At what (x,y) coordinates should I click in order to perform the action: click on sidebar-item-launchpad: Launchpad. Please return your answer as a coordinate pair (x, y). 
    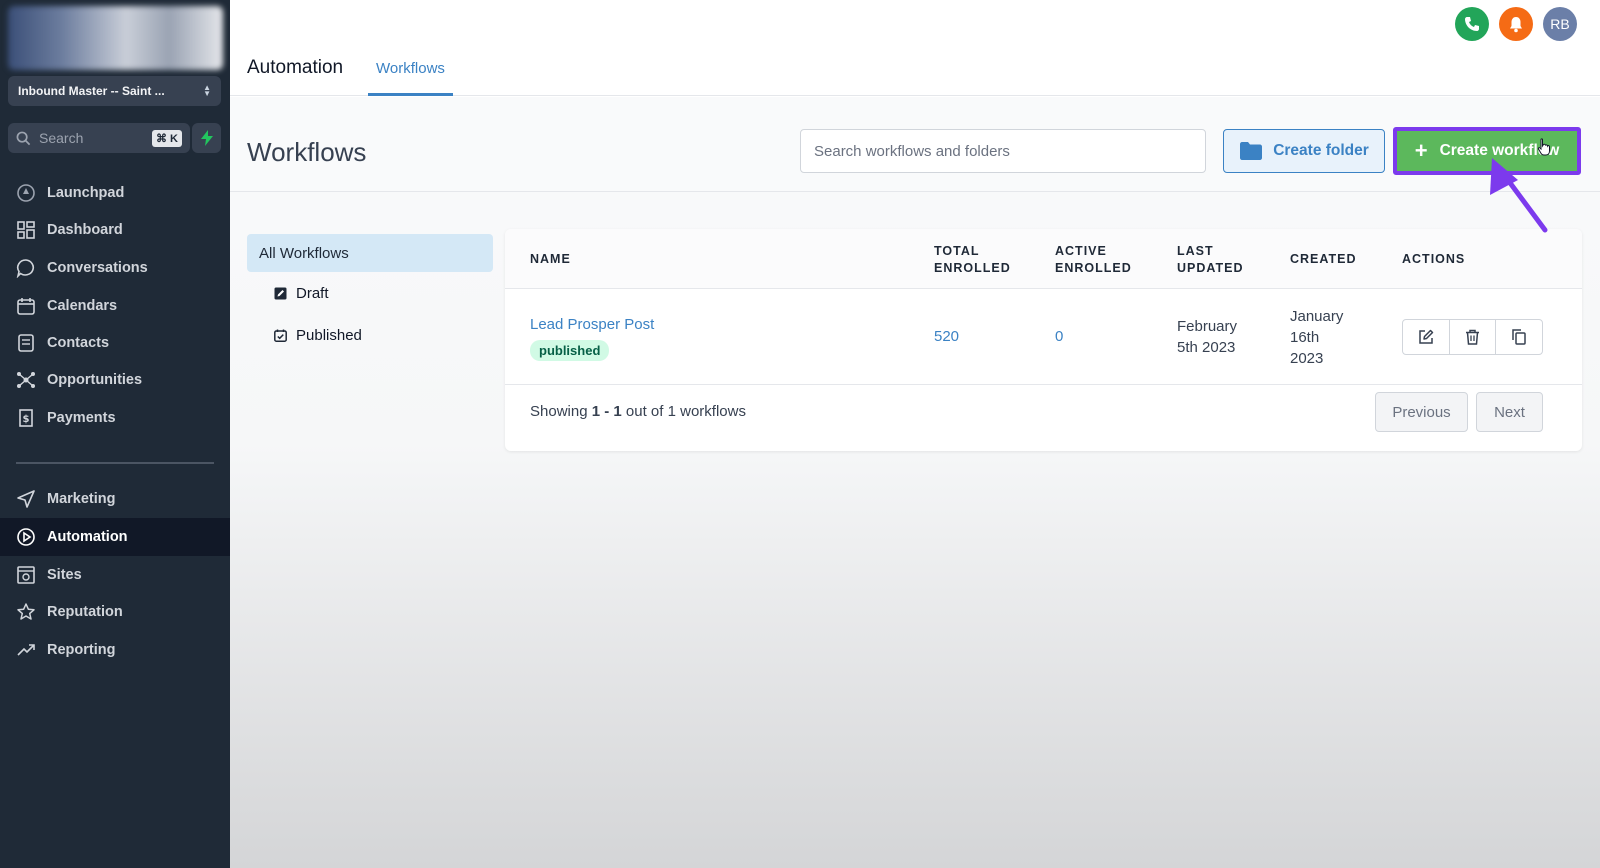
    Looking at the image, I should click on (115, 193).